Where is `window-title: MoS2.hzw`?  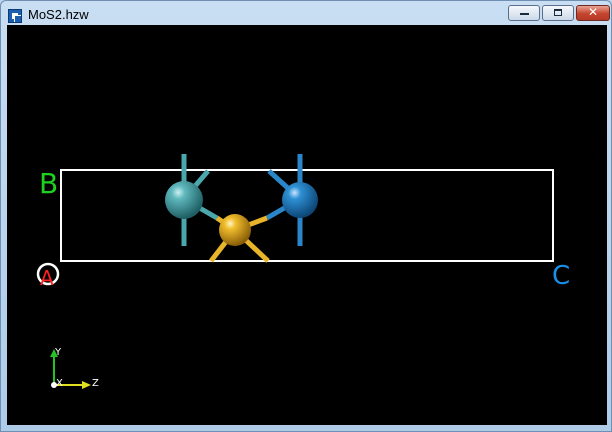 window-title: MoS2.hzw is located at coordinates (58, 14).